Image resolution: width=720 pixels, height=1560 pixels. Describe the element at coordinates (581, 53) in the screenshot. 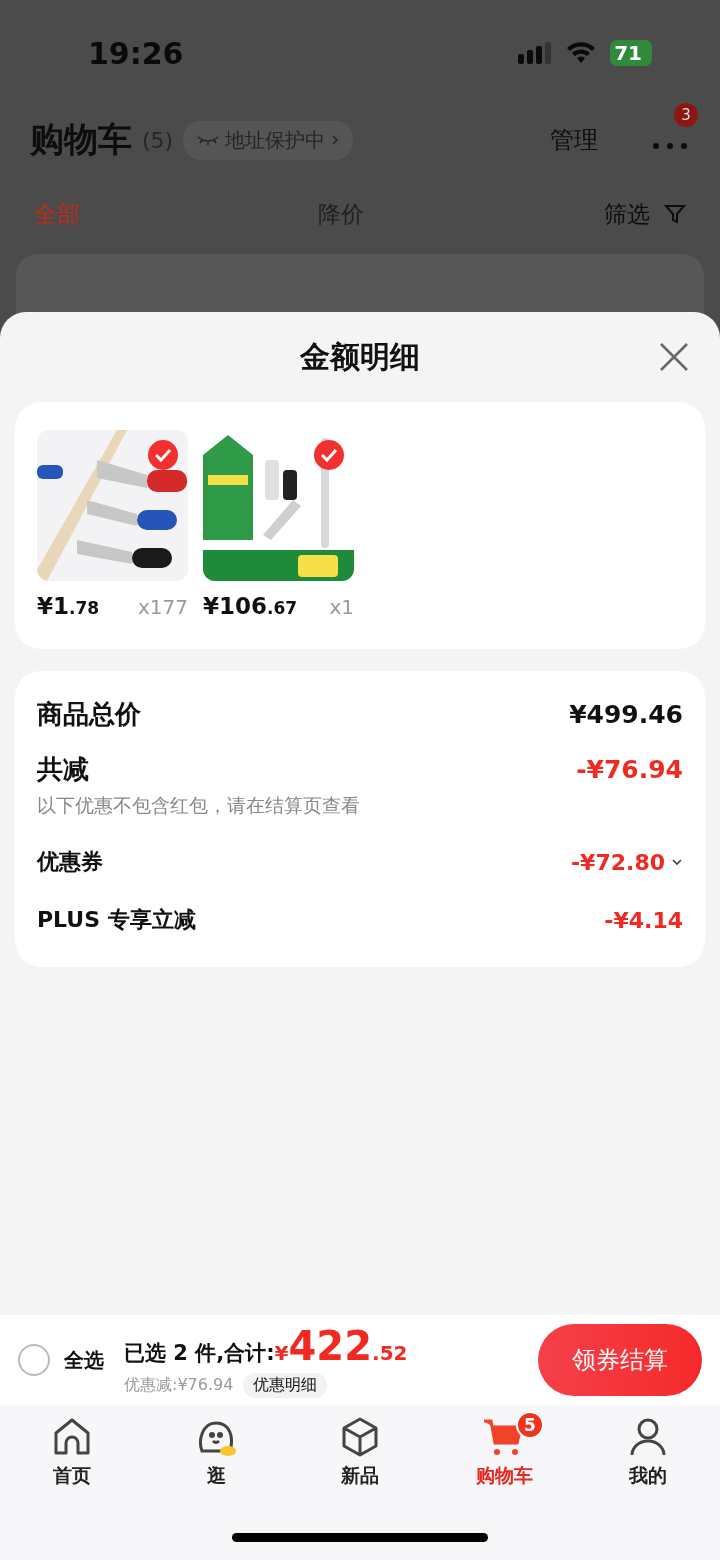

I see `wifi-icon` at that location.